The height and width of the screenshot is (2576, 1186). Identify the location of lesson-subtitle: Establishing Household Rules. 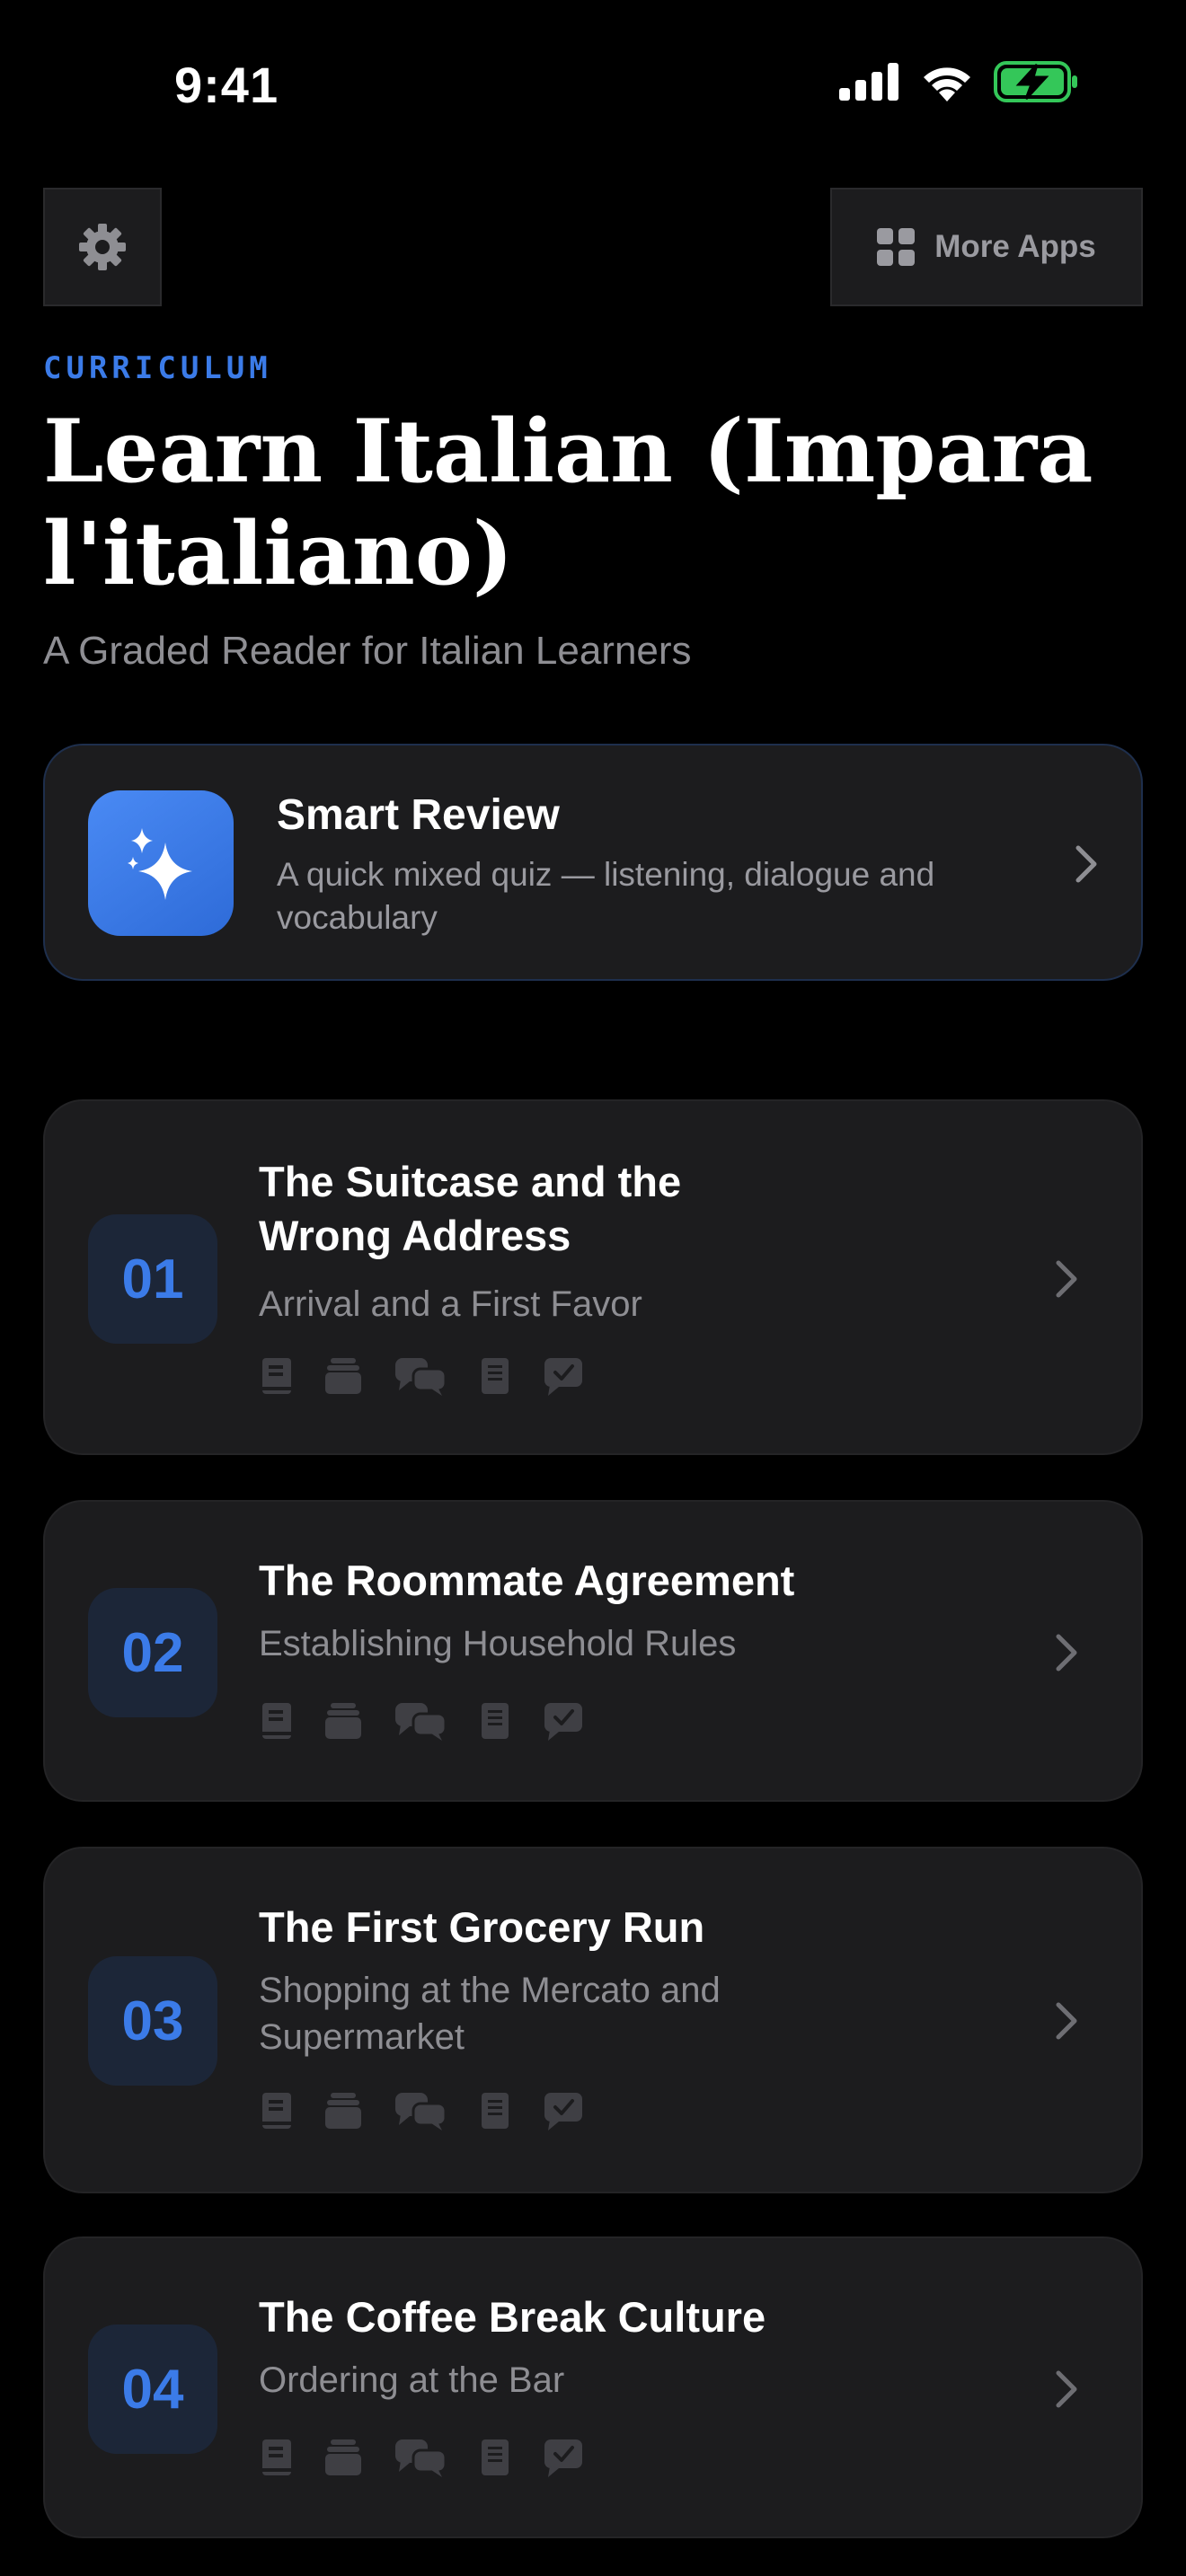
(498, 1643).